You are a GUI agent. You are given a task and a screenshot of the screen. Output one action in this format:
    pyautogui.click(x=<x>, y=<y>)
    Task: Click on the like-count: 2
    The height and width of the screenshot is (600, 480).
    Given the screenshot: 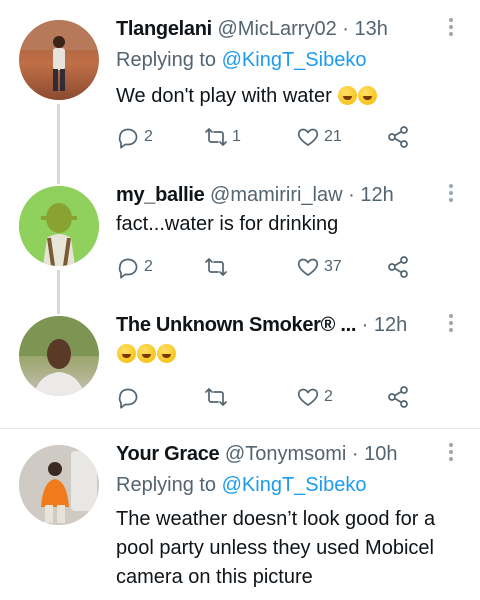 What is the action you would take?
    pyautogui.click(x=328, y=396)
    